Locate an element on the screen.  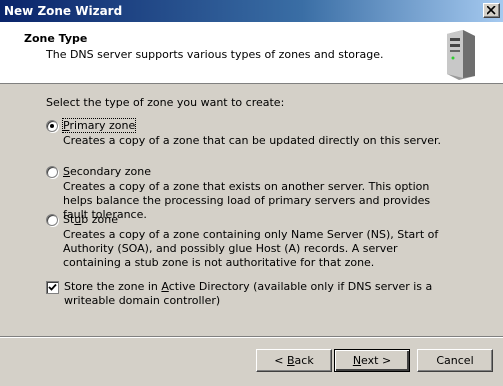
close-button is located at coordinates (491, 10).